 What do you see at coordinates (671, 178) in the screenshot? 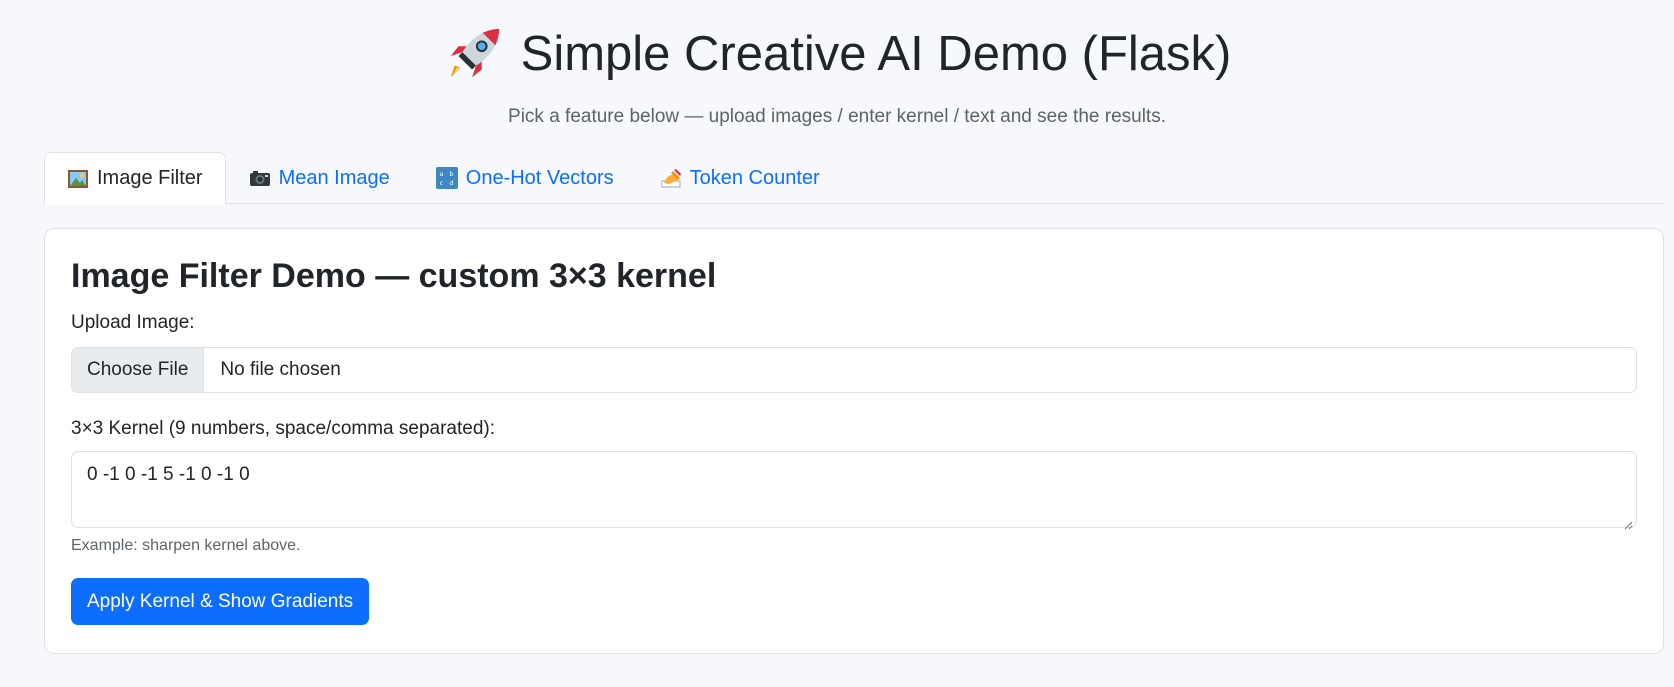
I see `writing-hand-icon` at bounding box center [671, 178].